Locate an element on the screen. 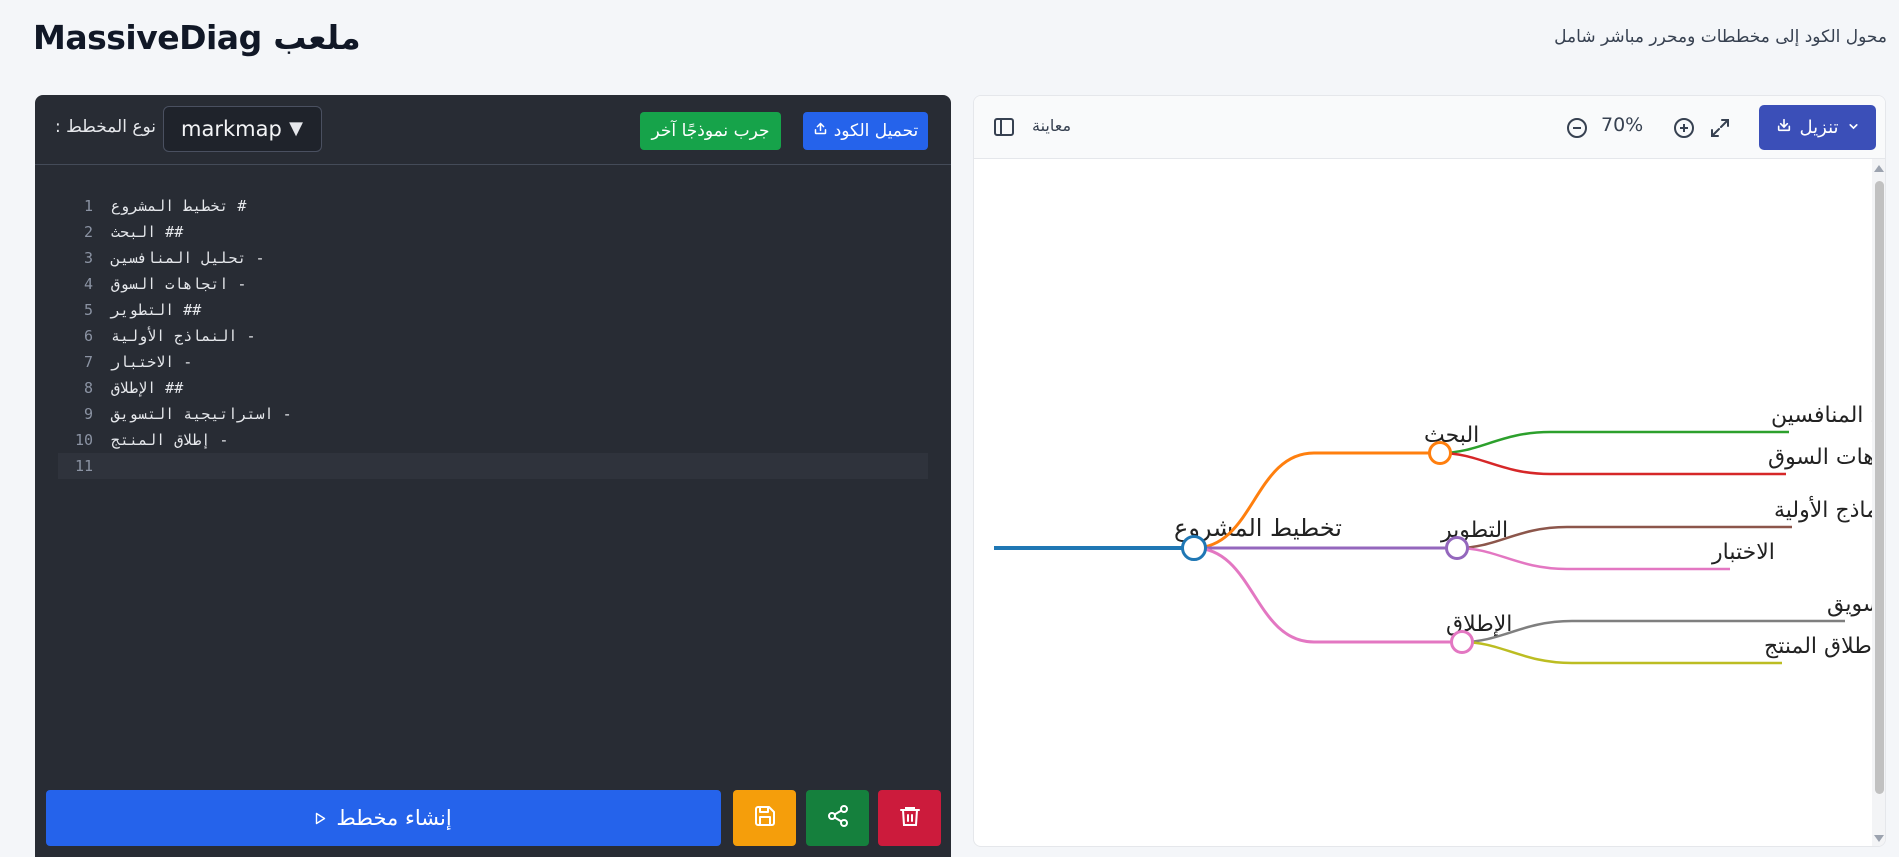  generate-label: إنشاء مخطط is located at coordinates (394, 818).